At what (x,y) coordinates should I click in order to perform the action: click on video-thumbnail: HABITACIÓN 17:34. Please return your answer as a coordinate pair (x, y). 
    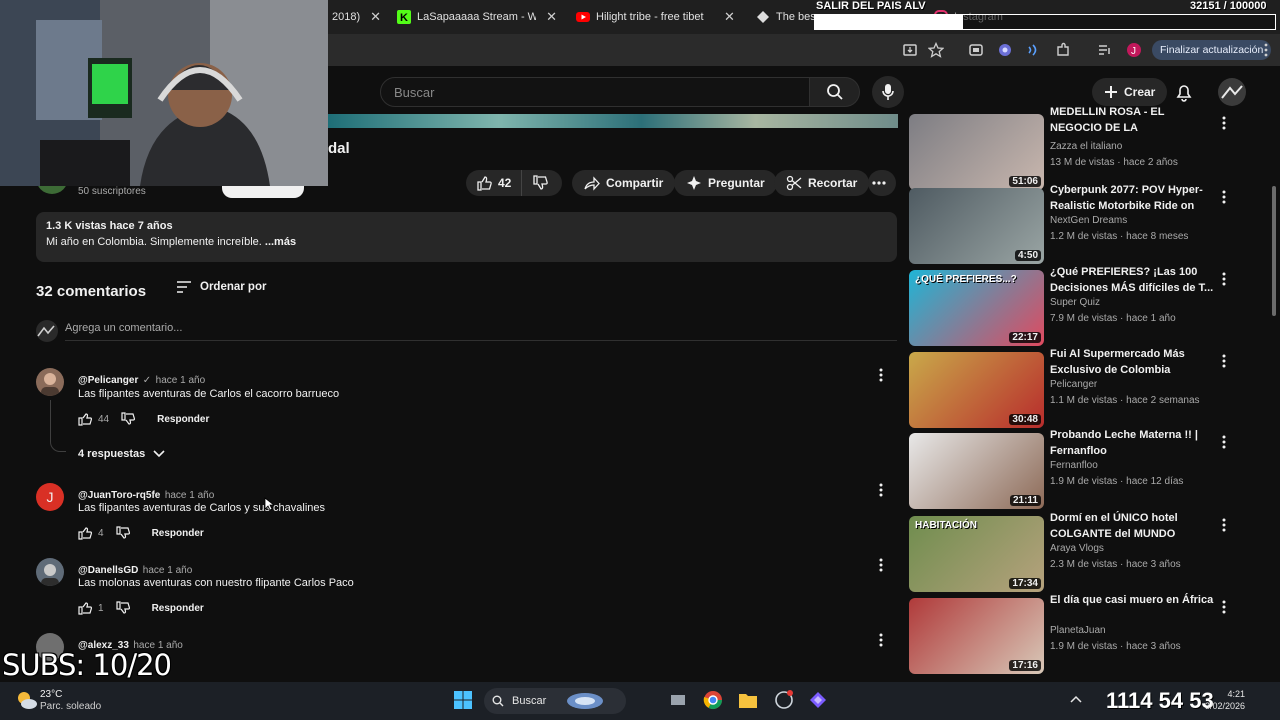
    Looking at the image, I should click on (976, 554).